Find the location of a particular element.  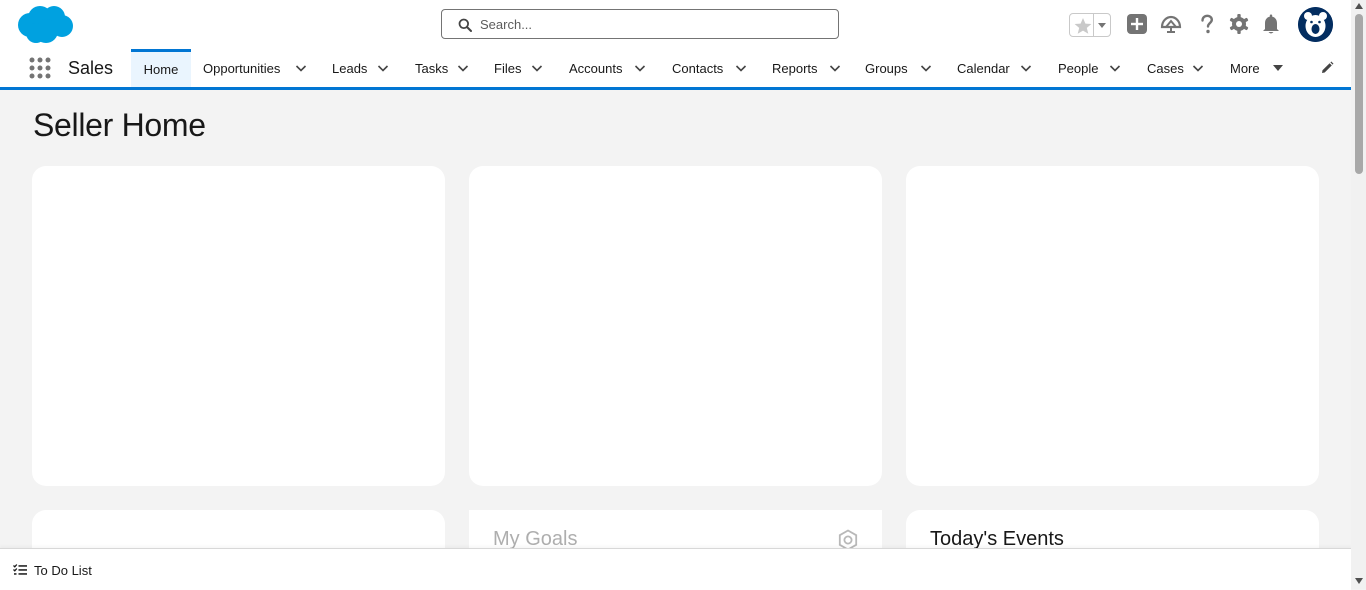

search-icon is located at coordinates (465, 25).